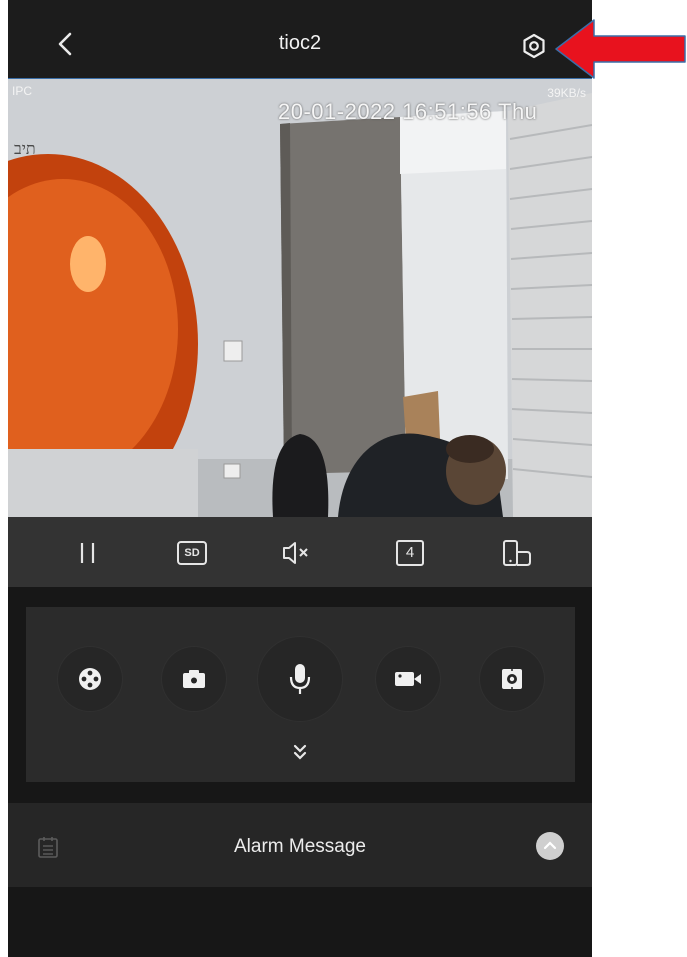 This screenshot has width=687, height=957. I want to click on page-title: tioc2, so click(300, 43).